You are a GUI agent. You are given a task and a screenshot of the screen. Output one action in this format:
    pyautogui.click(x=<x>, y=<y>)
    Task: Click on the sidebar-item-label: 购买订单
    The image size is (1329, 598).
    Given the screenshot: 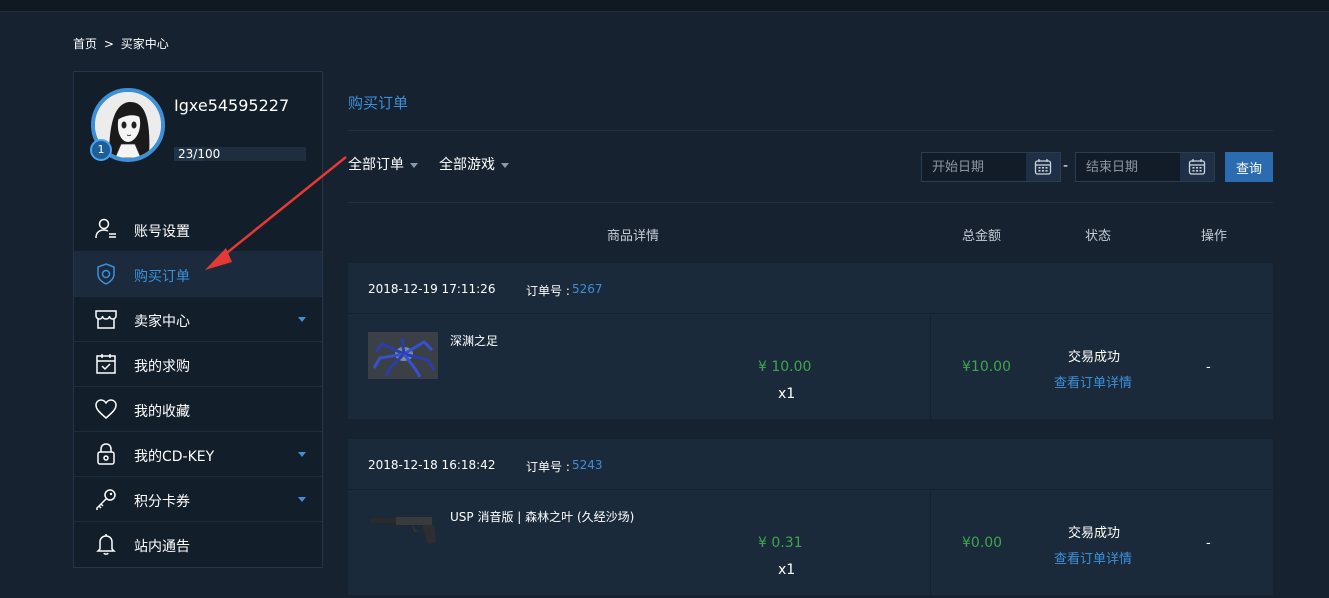 What is the action you would take?
    pyautogui.click(x=162, y=277)
    